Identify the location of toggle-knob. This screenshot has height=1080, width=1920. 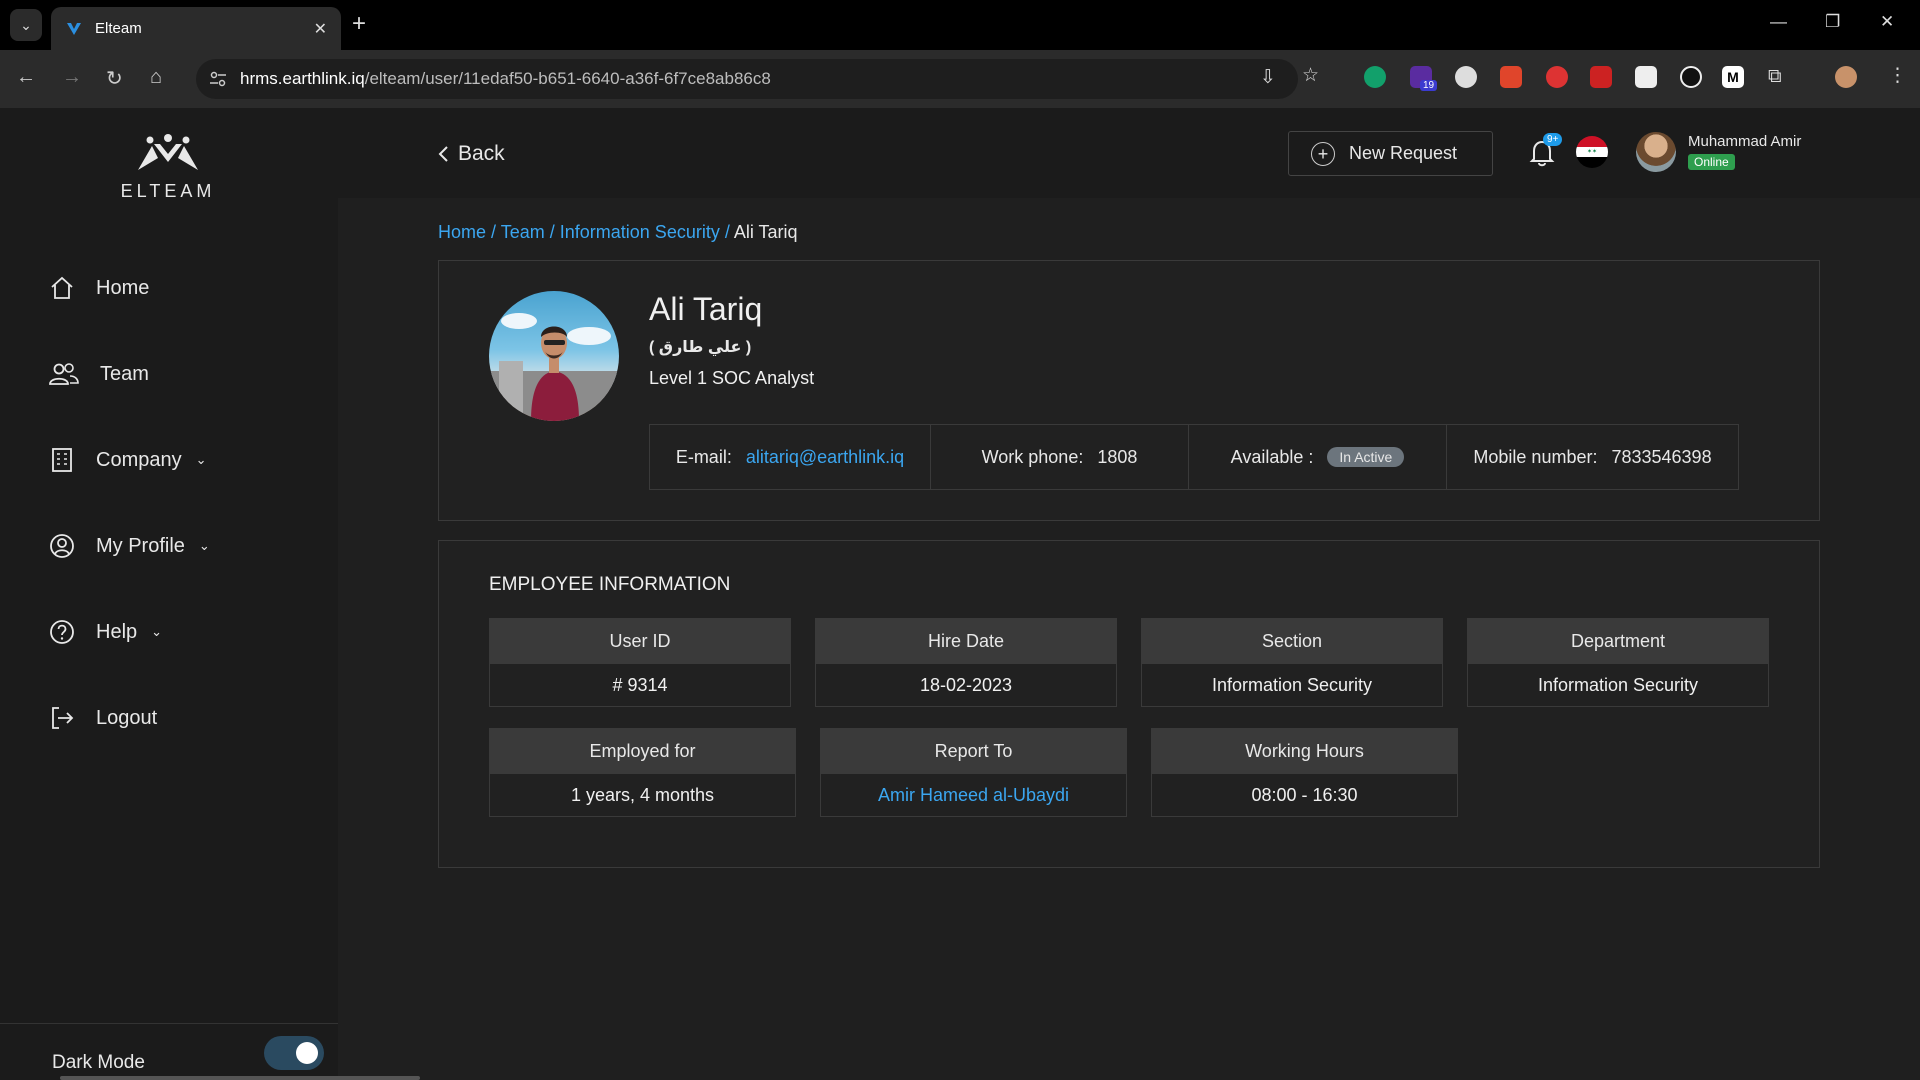
(307, 1053).